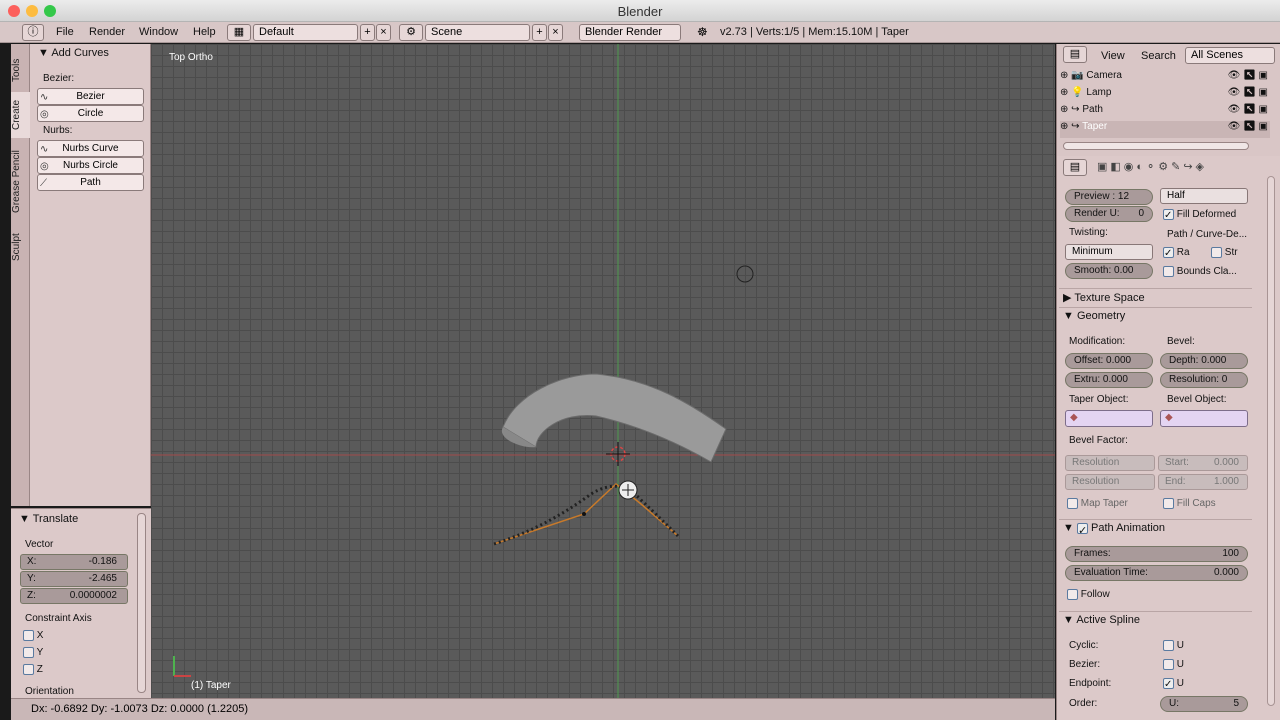 The height and width of the screenshot is (720, 1280). Describe the element at coordinates (1165, 112) in the screenshot. I see `outliner-item-path: ⊕ ↪ Path 👁 ↖ ▣` at that location.